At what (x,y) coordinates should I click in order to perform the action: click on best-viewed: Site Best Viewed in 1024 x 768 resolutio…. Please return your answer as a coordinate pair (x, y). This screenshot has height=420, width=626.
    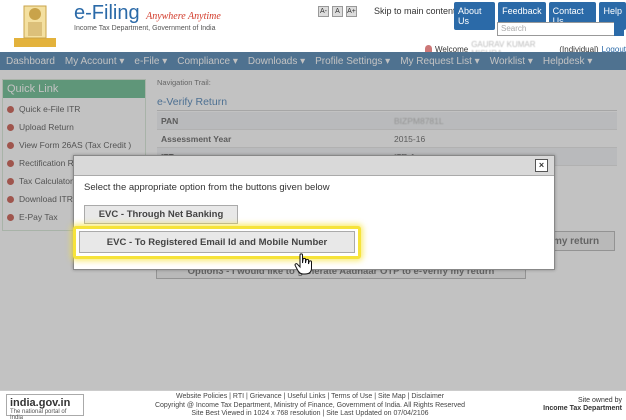
    Looking at the image, I should click on (310, 413).